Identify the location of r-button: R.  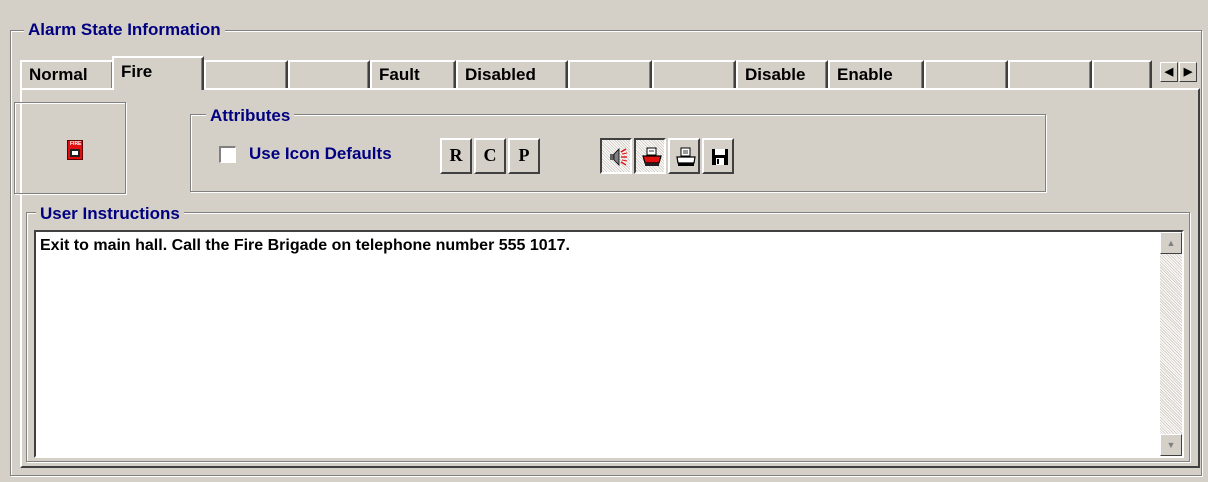
(456, 156).